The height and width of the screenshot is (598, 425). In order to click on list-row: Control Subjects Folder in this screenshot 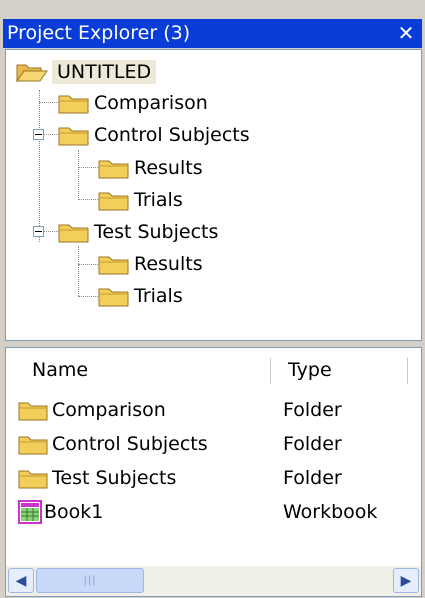, I will do `click(213, 444)`.